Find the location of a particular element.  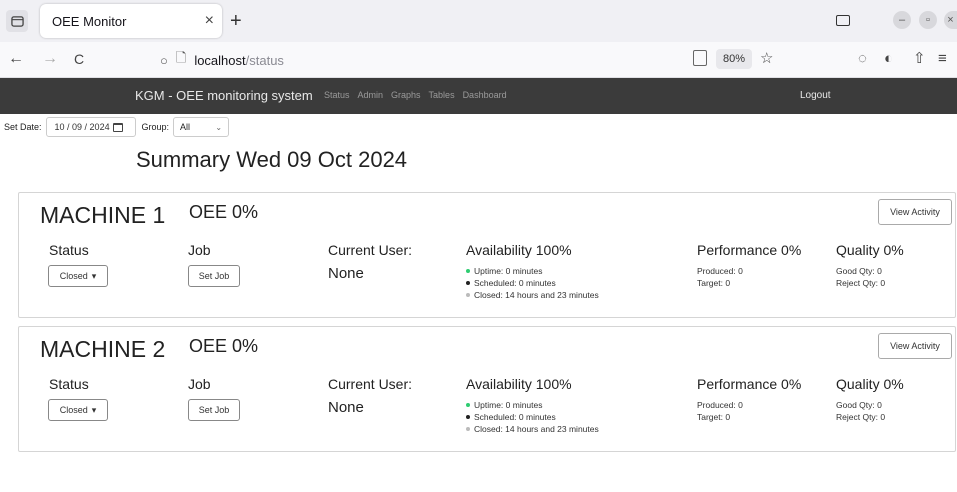

nav-link-tables: Tables is located at coordinates (442, 95).